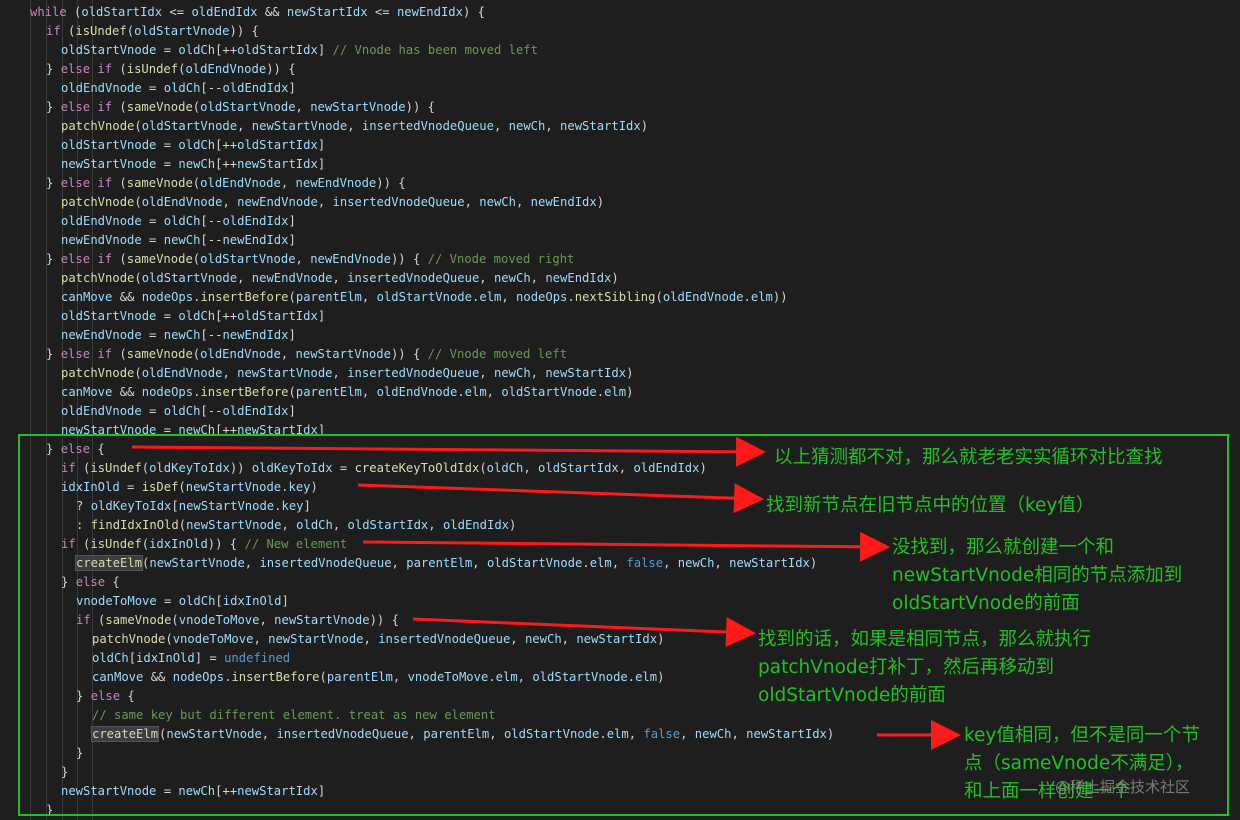  What do you see at coordinates (666, 468) in the screenshot?
I see `code-token: oldEndIdx` at bounding box center [666, 468].